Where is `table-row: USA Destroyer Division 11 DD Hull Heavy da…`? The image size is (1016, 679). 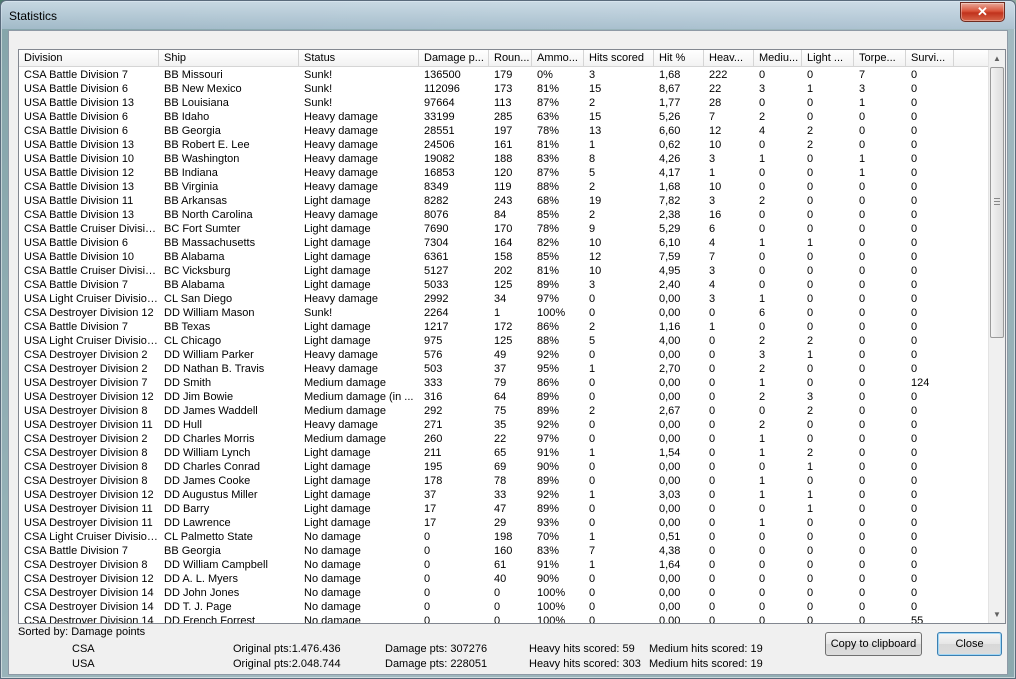
table-row: USA Destroyer Division 11 DD Hull Heavy da… is located at coordinates (503, 425).